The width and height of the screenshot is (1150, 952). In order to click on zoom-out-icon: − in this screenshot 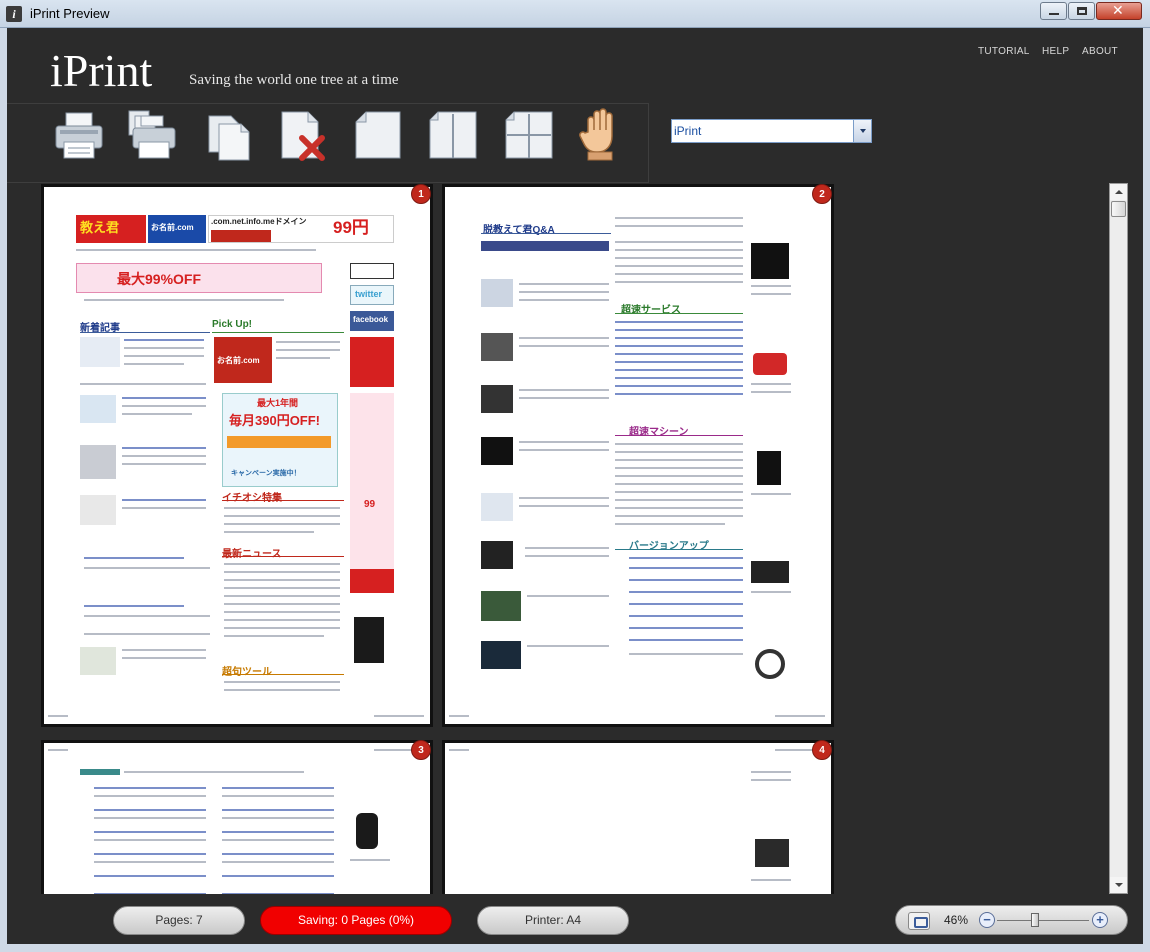, I will do `click(987, 920)`.